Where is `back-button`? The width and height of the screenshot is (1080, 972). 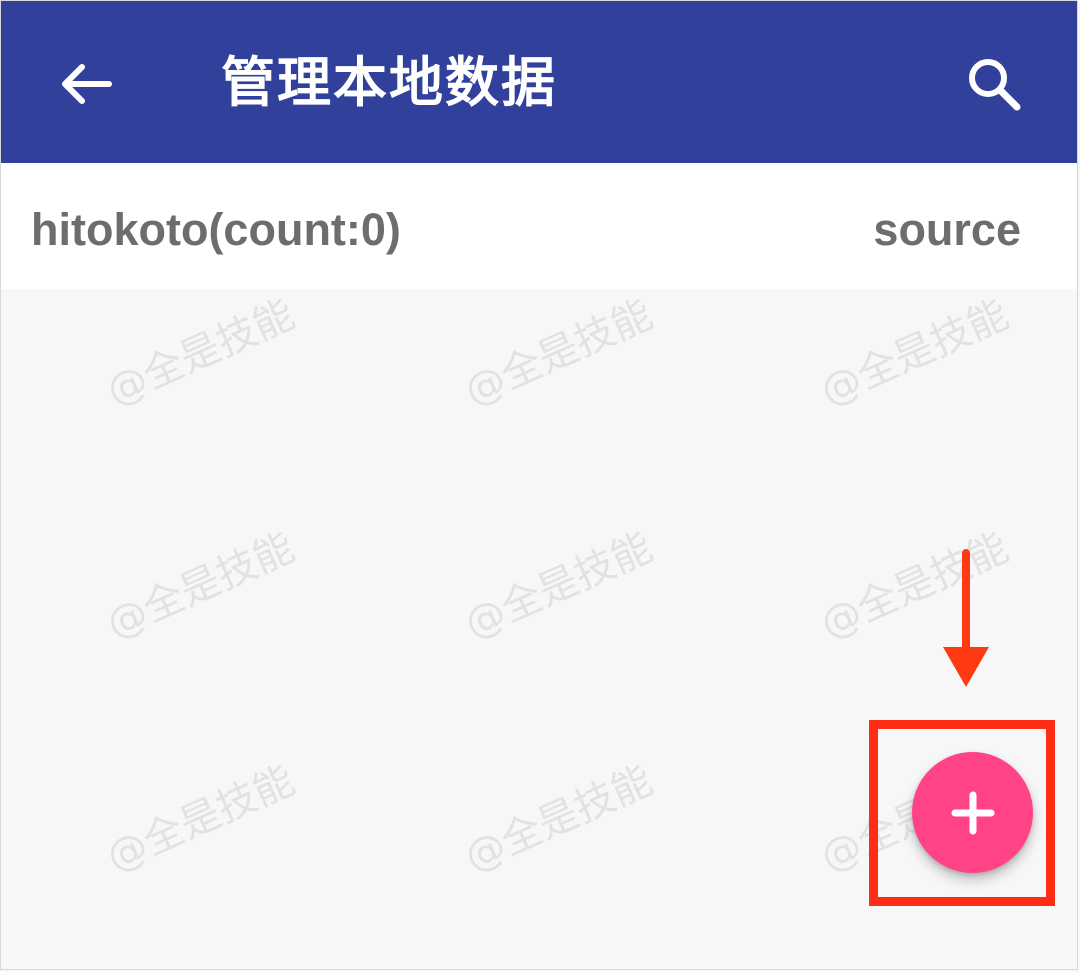
back-button is located at coordinates (86, 84).